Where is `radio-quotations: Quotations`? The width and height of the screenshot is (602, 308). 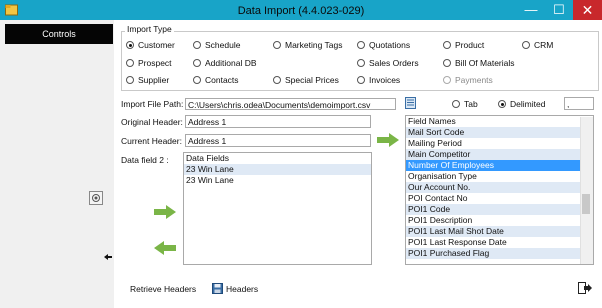 radio-quotations: Quotations is located at coordinates (383, 45).